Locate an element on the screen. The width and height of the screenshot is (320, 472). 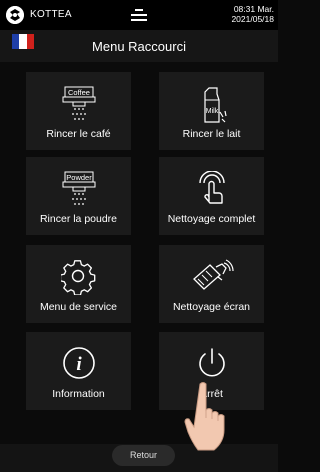
screen-clean-button: Nettoyage écran is located at coordinates (211, 284).